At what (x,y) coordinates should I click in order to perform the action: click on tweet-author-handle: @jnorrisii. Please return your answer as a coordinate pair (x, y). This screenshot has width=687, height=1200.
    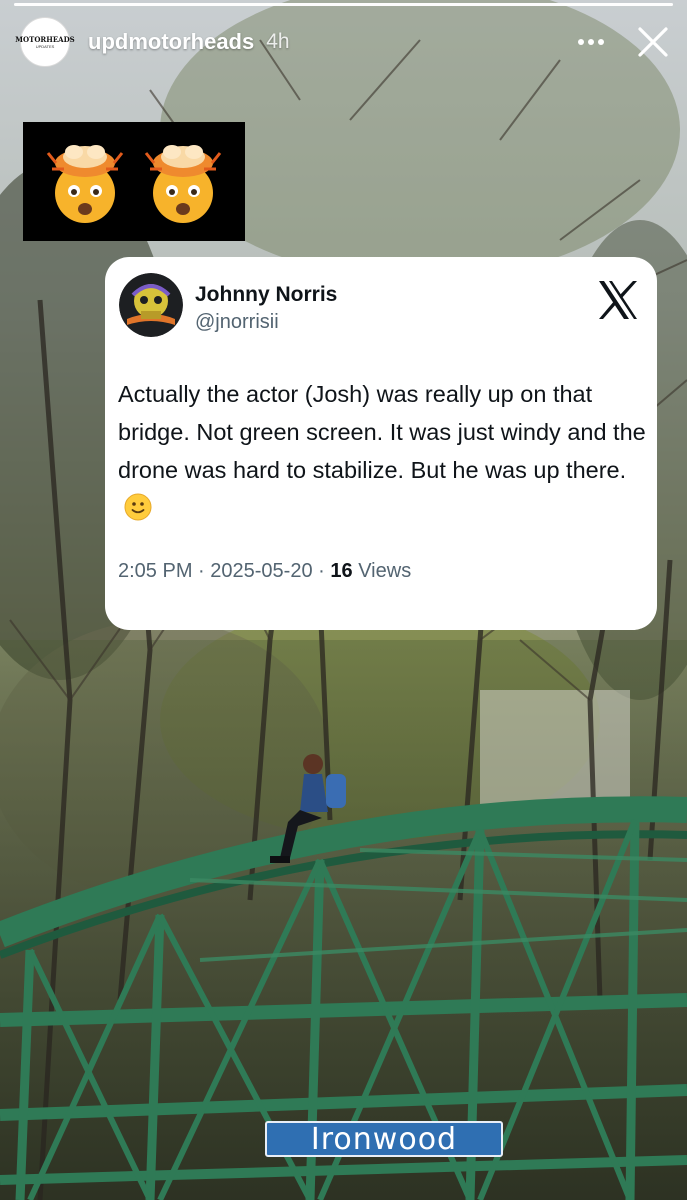
    Looking at the image, I should click on (237, 322).